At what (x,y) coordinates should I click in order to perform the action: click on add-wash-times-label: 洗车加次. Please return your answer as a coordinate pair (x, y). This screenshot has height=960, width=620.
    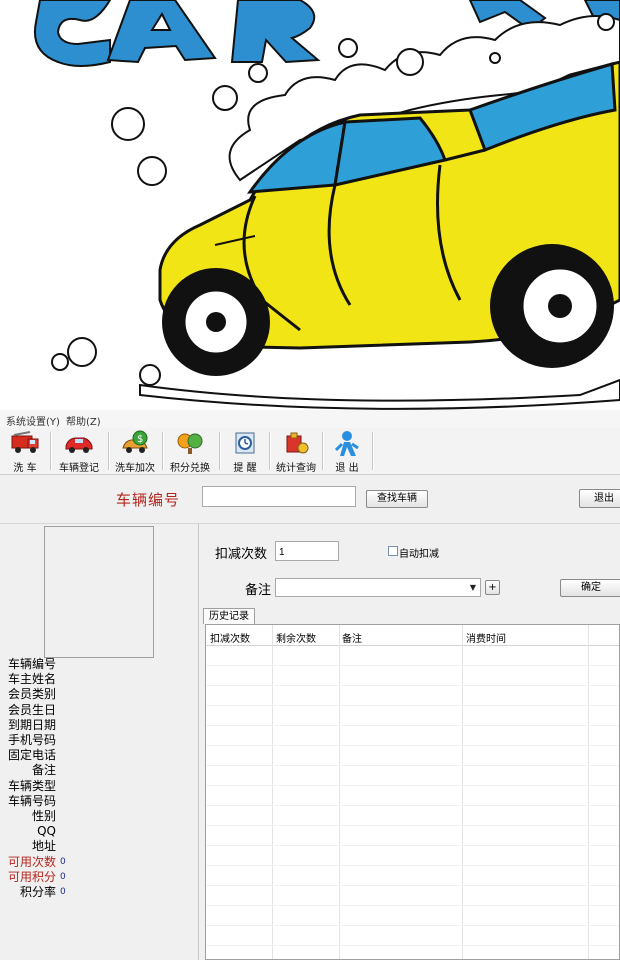
    Looking at the image, I should click on (135, 468).